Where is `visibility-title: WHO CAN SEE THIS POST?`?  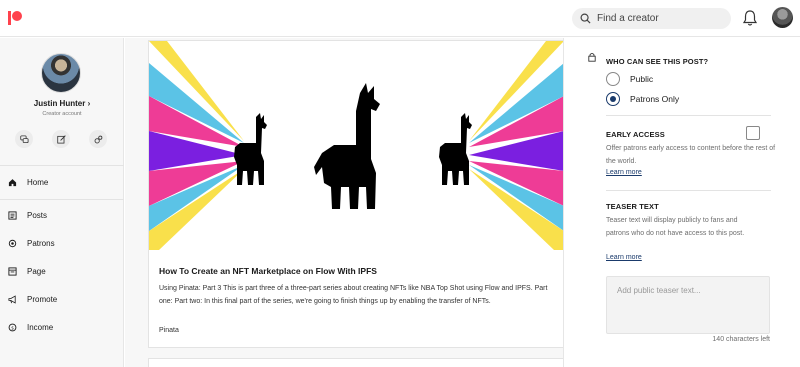 visibility-title: WHO CAN SEE THIS POST? is located at coordinates (657, 61).